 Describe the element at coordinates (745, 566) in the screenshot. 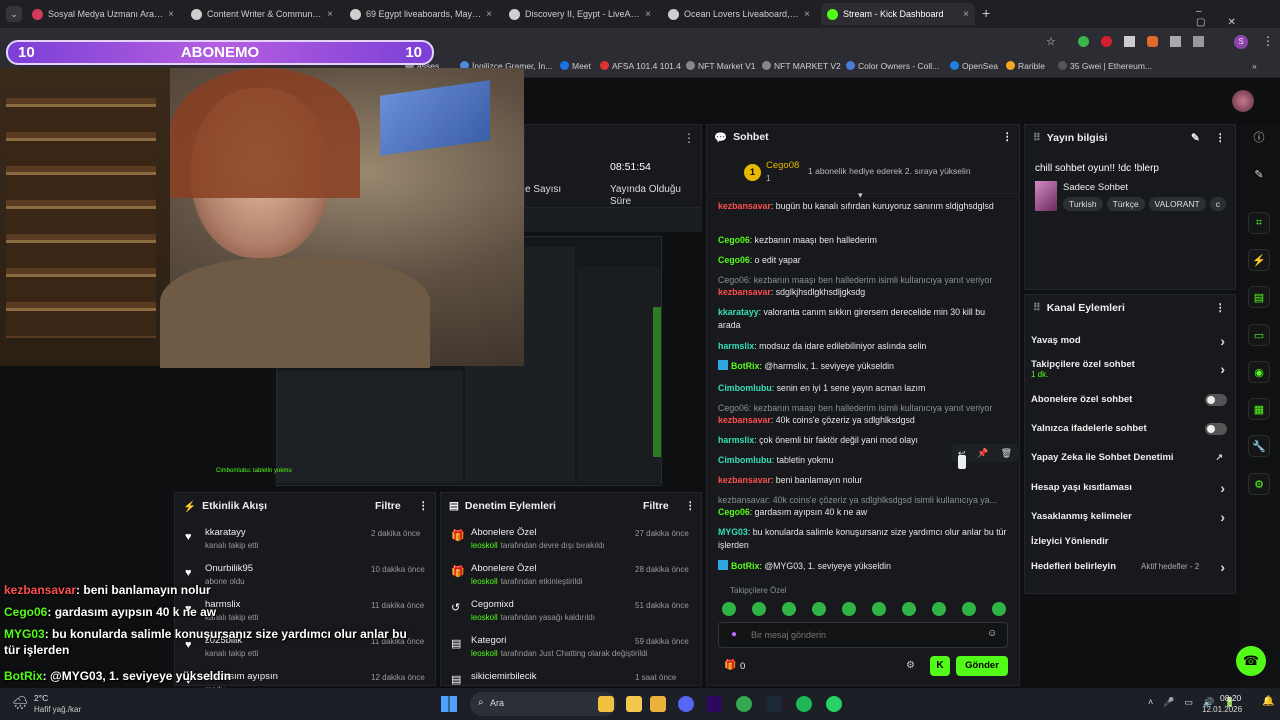

I see `chat-username: BotRix` at that location.